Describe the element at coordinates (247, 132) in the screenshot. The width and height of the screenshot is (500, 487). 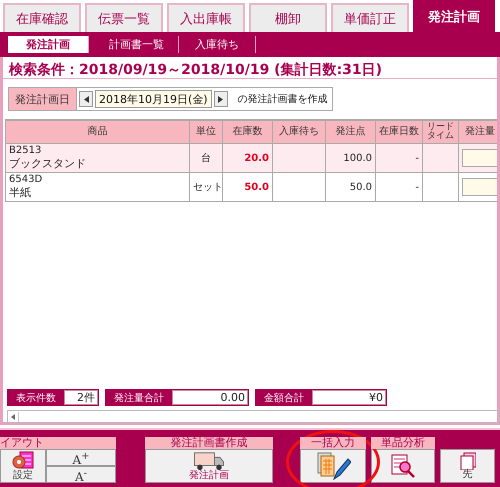
I see `column-header: 在庫数` at that location.